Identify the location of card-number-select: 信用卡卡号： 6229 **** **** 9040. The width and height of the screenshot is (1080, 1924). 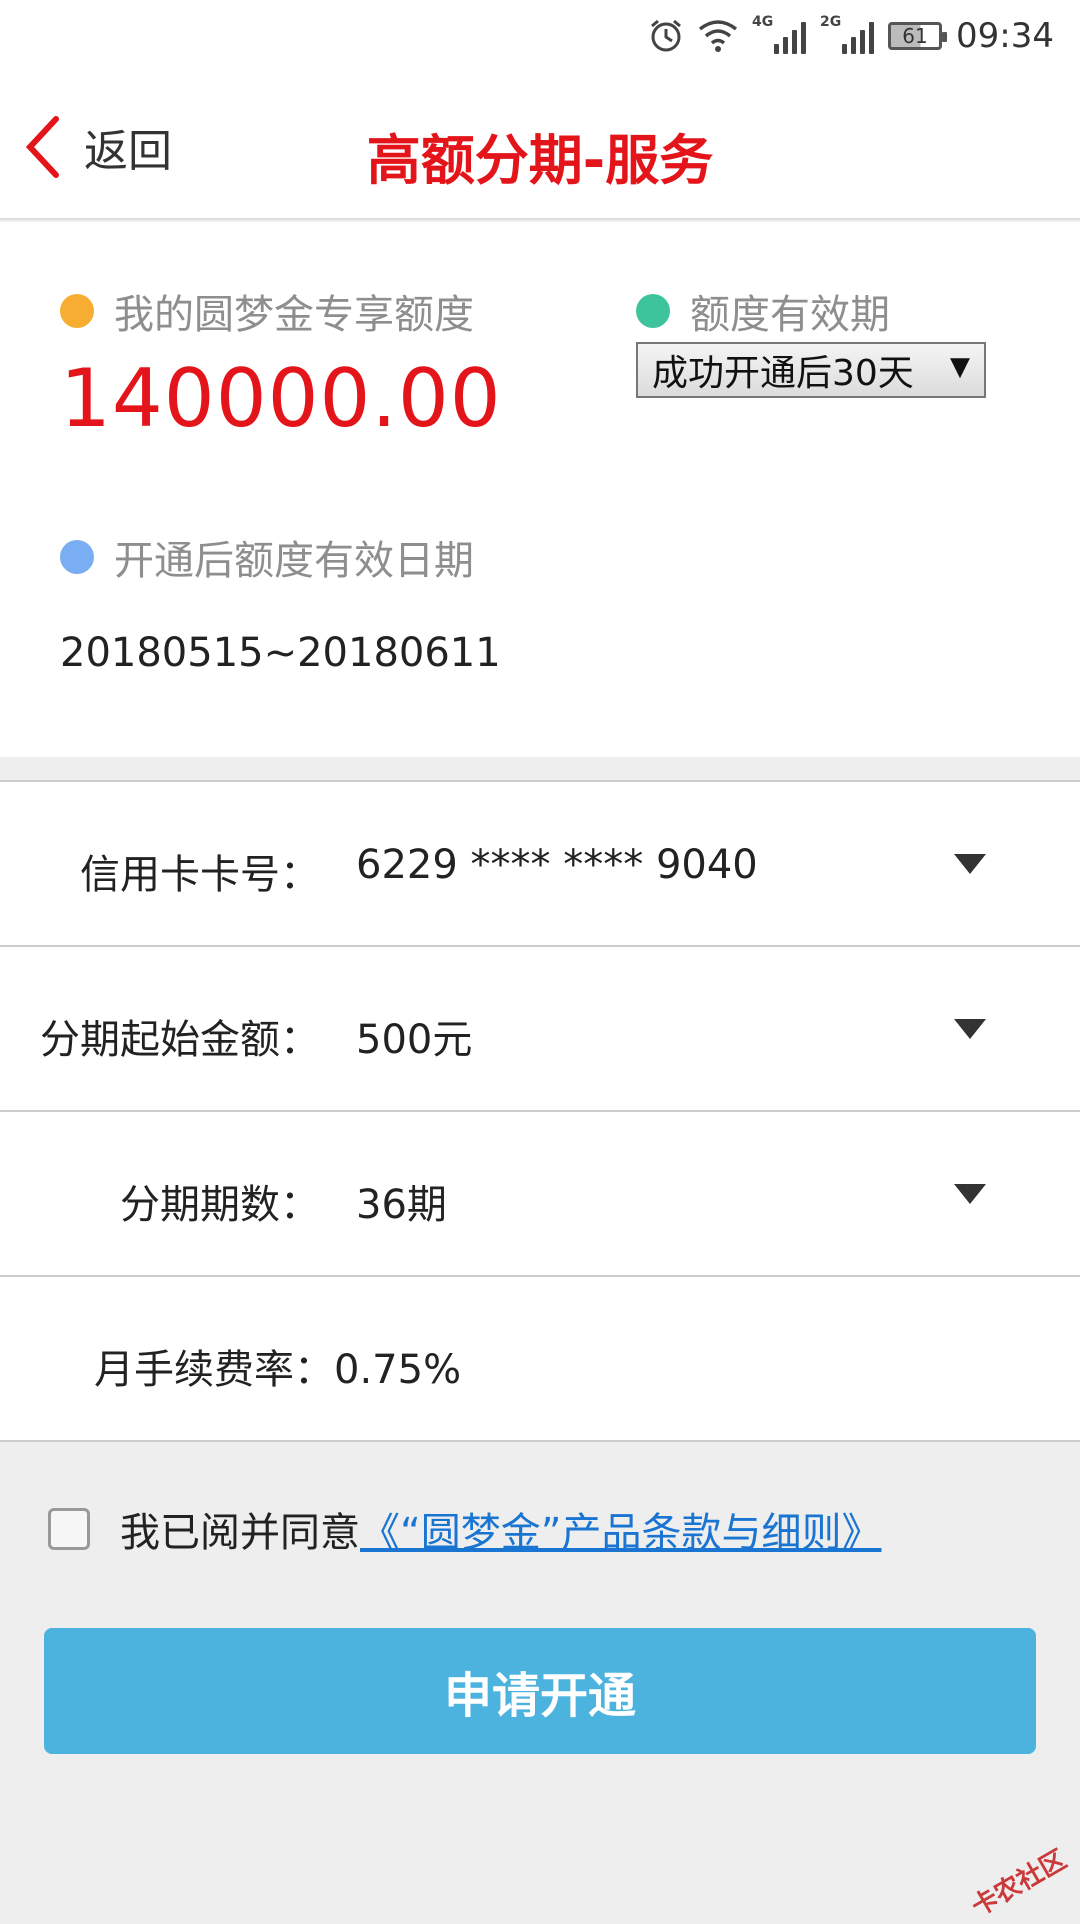
(540, 864).